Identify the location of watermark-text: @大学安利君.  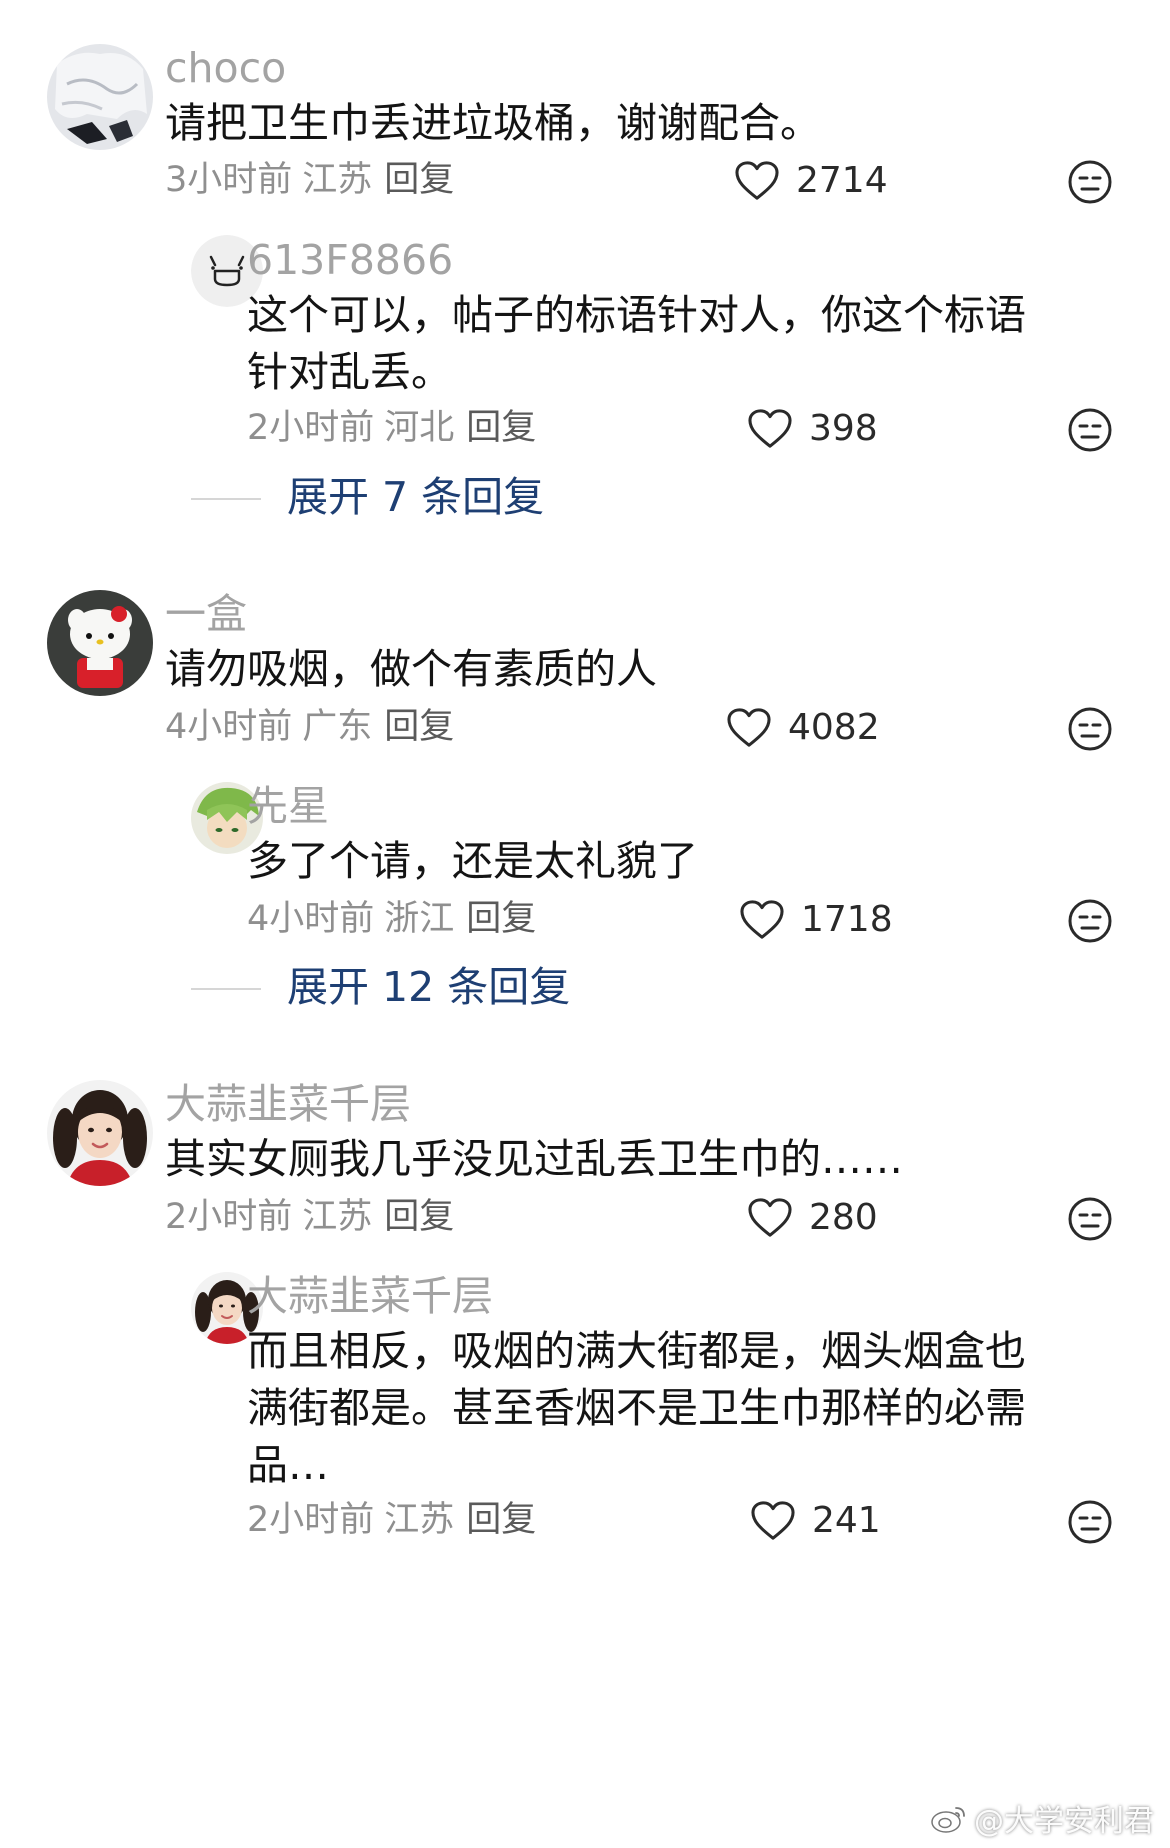
(1064, 1821).